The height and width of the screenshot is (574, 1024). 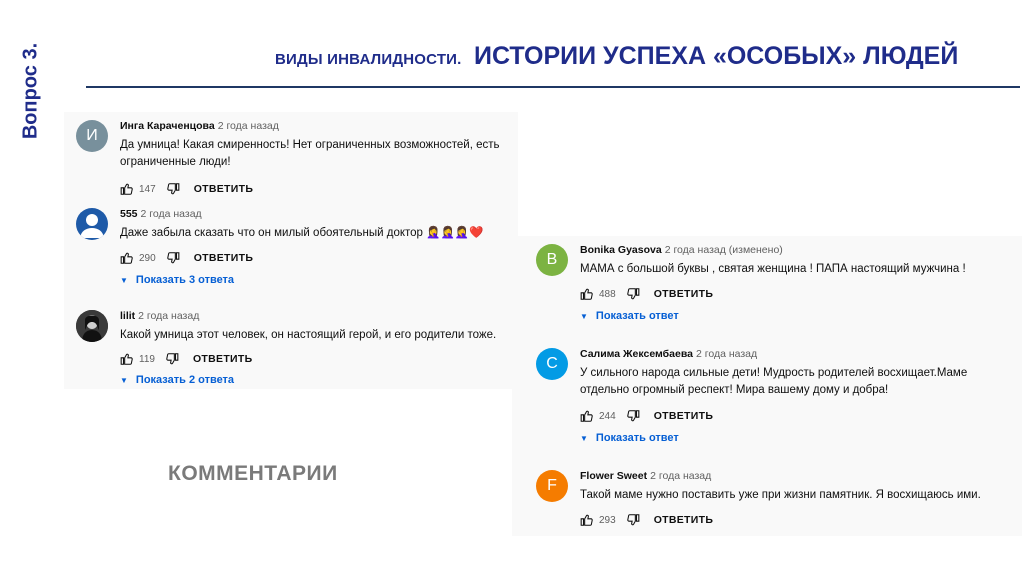 What do you see at coordinates (552, 260) in the screenshot?
I see `avatar: B` at bounding box center [552, 260].